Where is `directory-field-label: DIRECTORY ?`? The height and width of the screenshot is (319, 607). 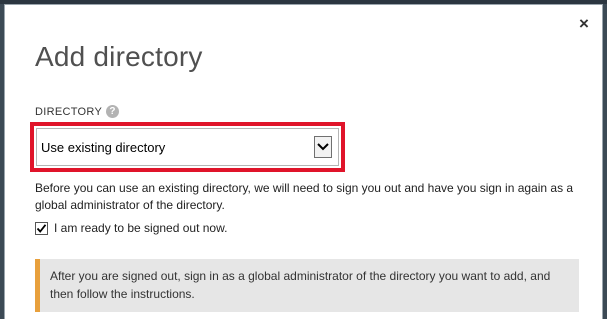 directory-field-label: DIRECTORY ? is located at coordinates (77, 111).